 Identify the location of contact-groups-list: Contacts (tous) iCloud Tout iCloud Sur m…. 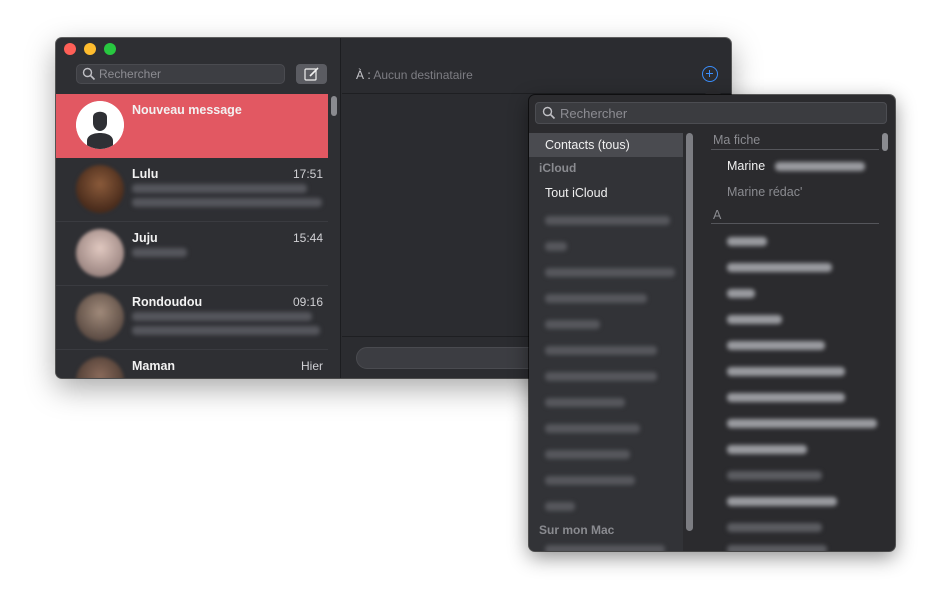
(606, 342).